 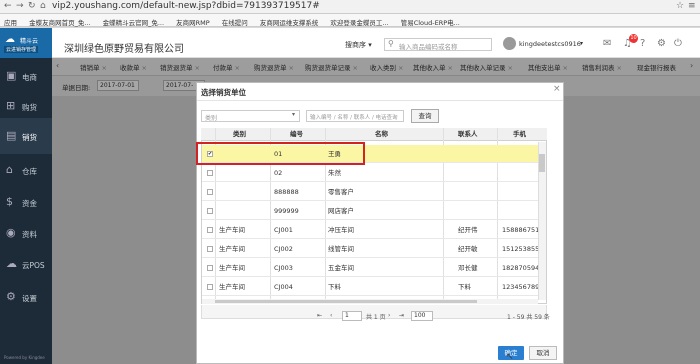 What do you see at coordinates (283, 287) in the screenshot?
I see `cell-code: CJ004` at bounding box center [283, 287].